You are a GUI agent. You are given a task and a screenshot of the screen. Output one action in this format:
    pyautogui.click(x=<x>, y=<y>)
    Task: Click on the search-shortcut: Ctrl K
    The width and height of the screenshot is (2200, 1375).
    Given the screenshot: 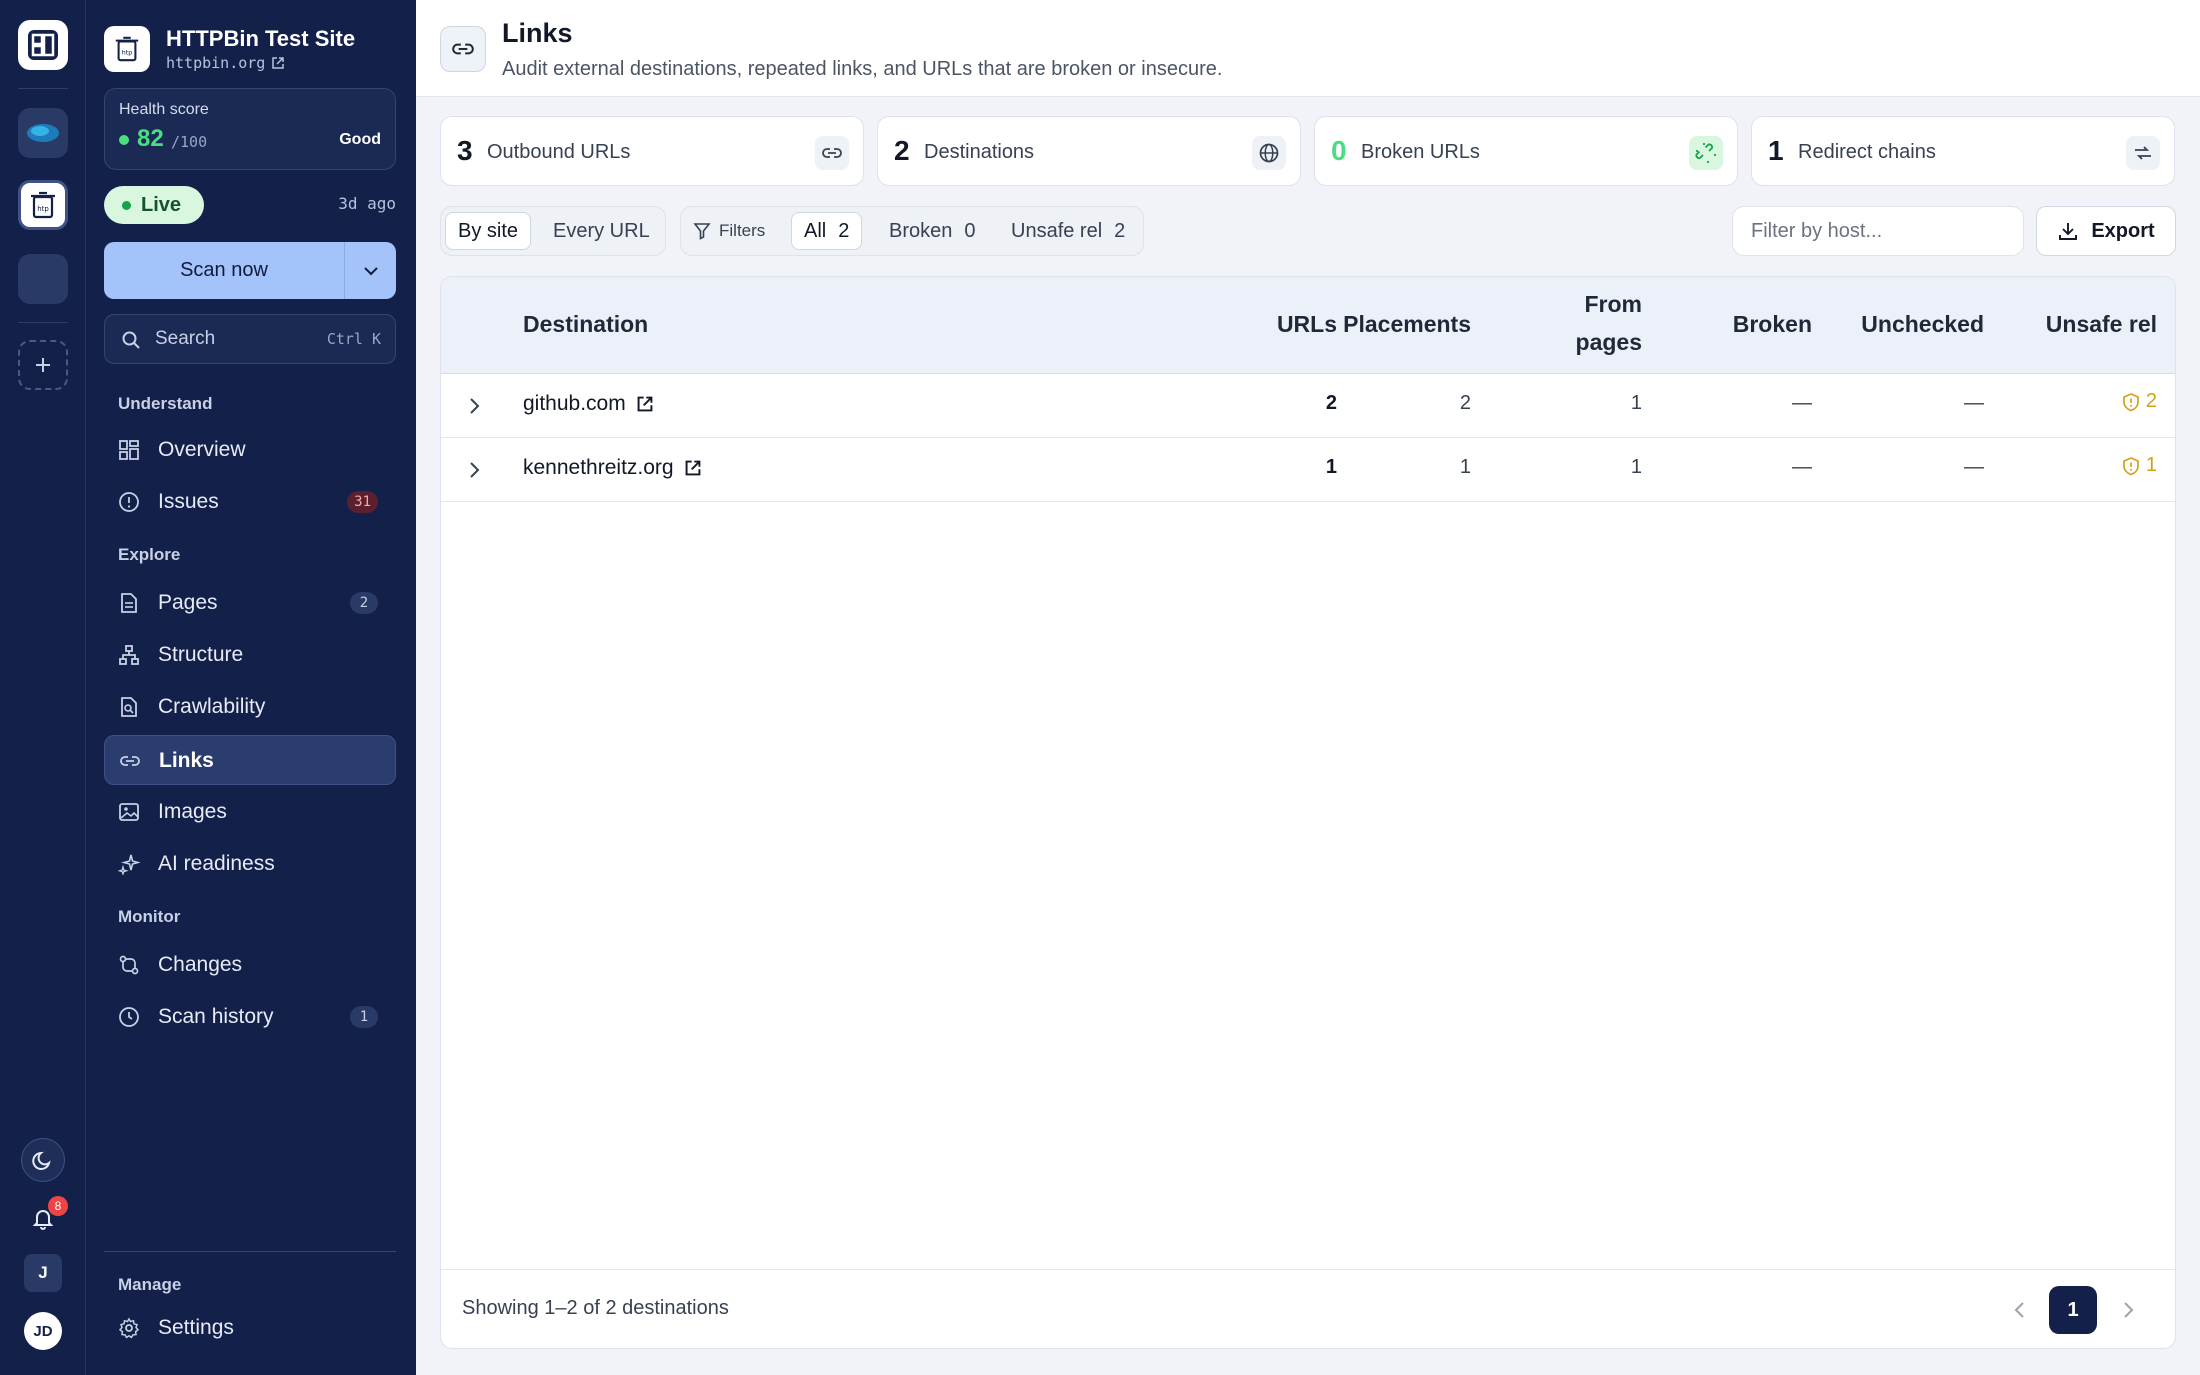 What is the action you would take?
    pyautogui.click(x=353, y=339)
    